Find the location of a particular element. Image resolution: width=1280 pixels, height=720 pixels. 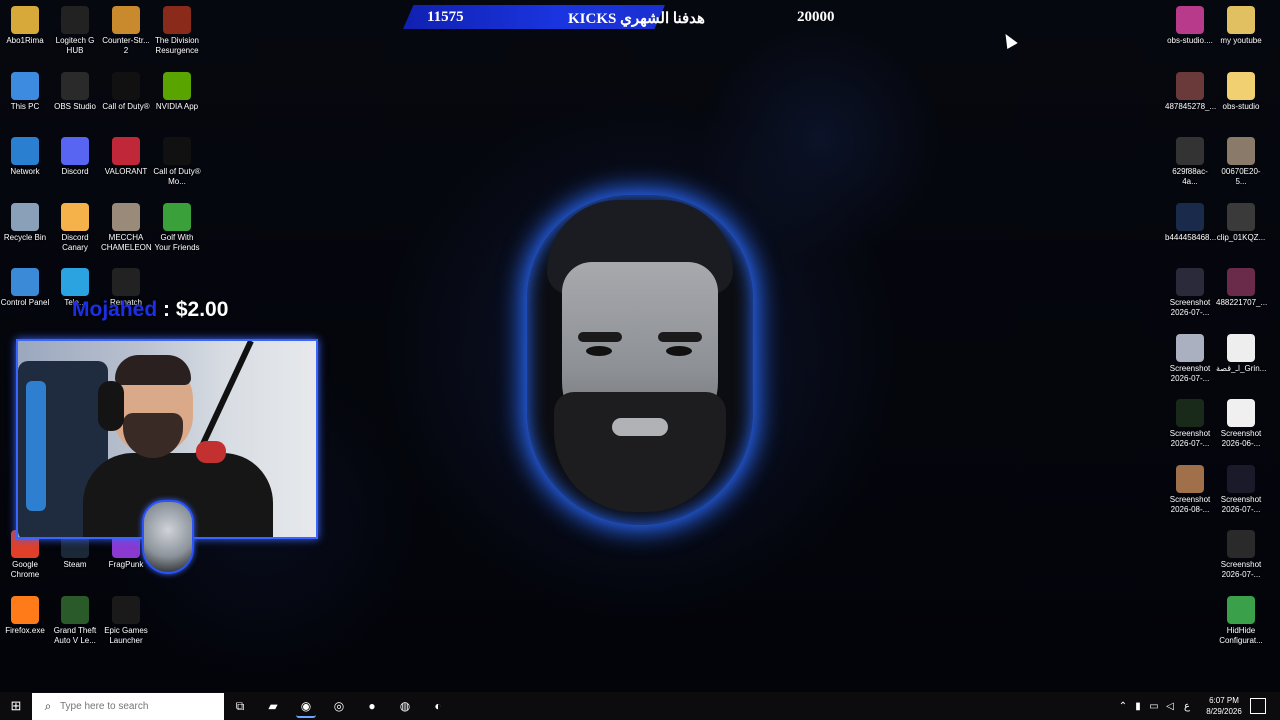

desktop-icon: Discord Canary is located at coordinates (75, 227).